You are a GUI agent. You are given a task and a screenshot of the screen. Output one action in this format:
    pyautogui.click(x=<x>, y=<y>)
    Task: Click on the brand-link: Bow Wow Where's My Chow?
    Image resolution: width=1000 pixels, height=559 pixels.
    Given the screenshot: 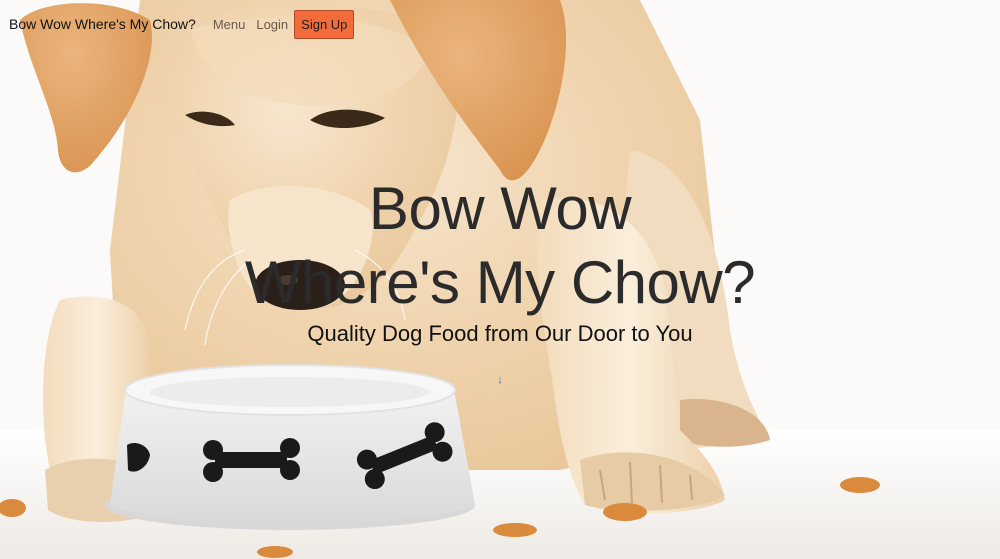 What is the action you would take?
    pyautogui.click(x=102, y=24)
    